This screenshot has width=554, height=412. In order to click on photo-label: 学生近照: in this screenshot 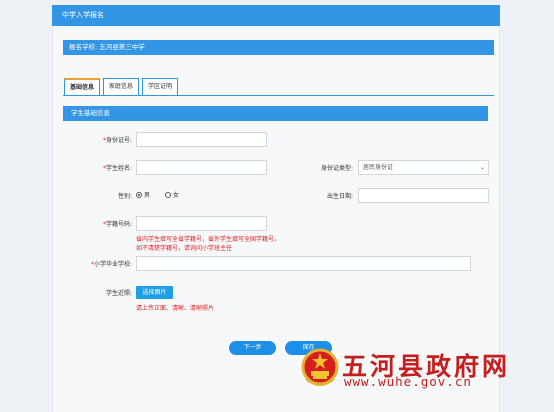, I will do `click(118, 293)`.